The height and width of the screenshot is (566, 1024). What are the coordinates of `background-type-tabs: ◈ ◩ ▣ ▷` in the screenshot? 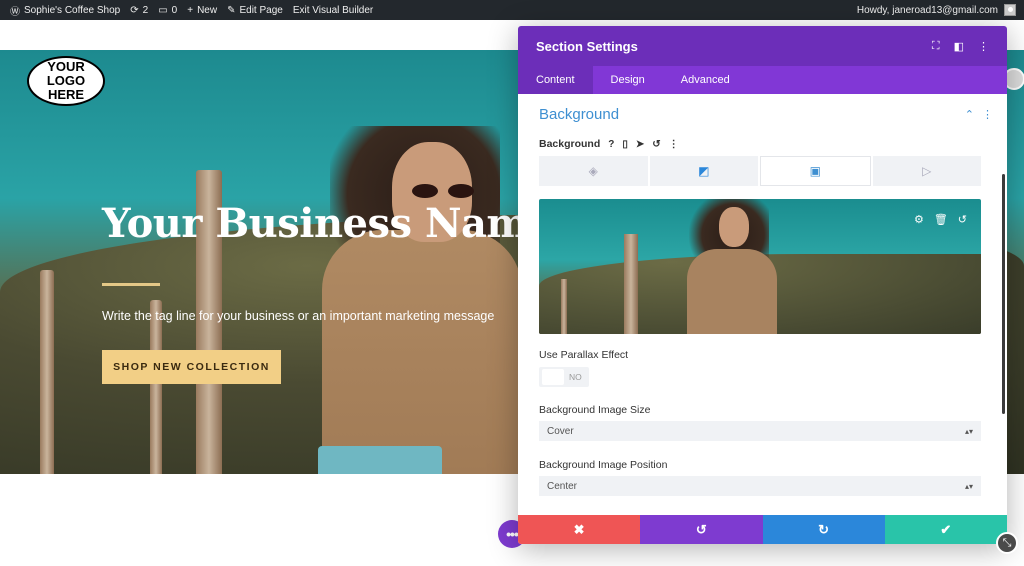 It's located at (760, 171).